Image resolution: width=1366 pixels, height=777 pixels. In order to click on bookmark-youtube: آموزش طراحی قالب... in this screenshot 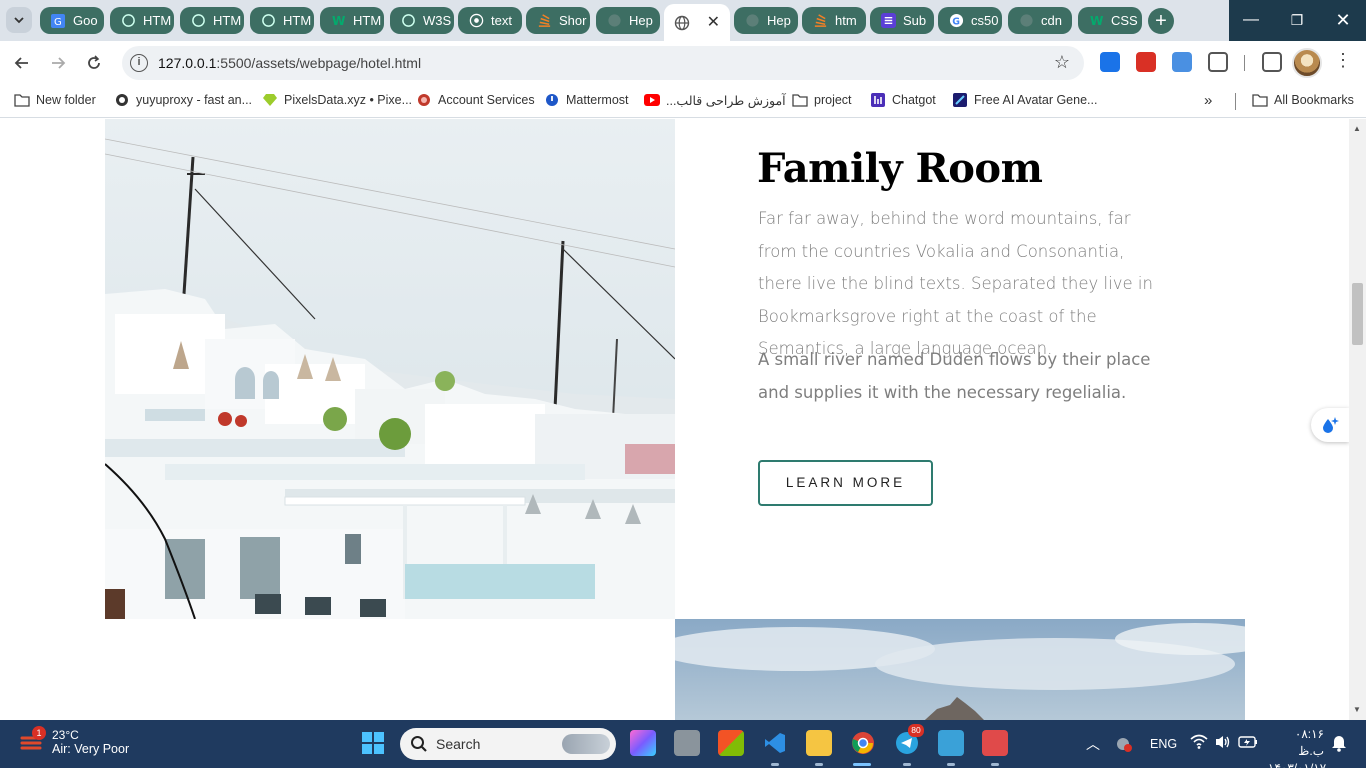, I will do `click(715, 100)`.